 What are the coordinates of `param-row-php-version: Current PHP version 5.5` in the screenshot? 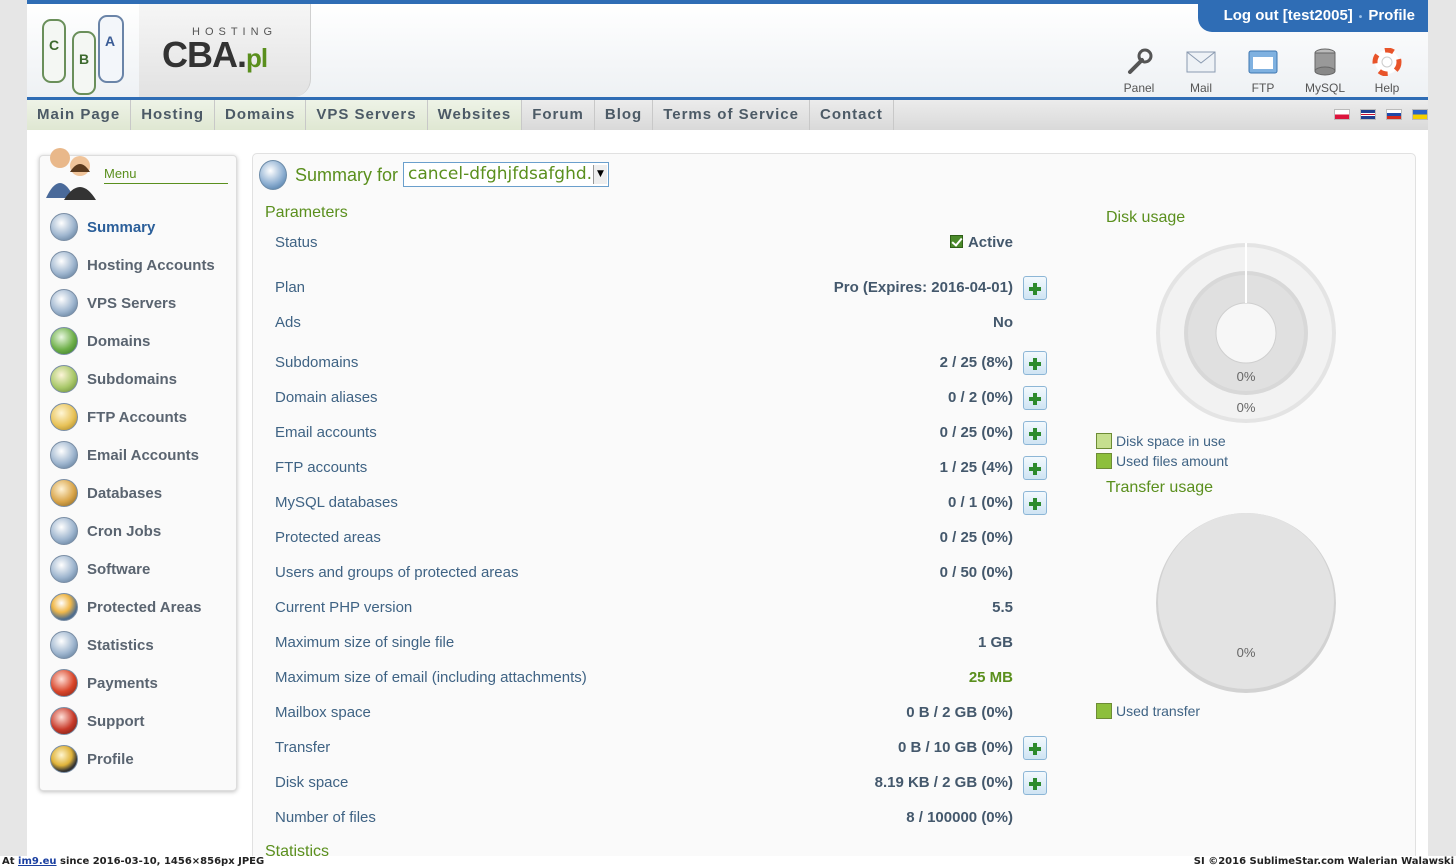 It's located at (670, 615).